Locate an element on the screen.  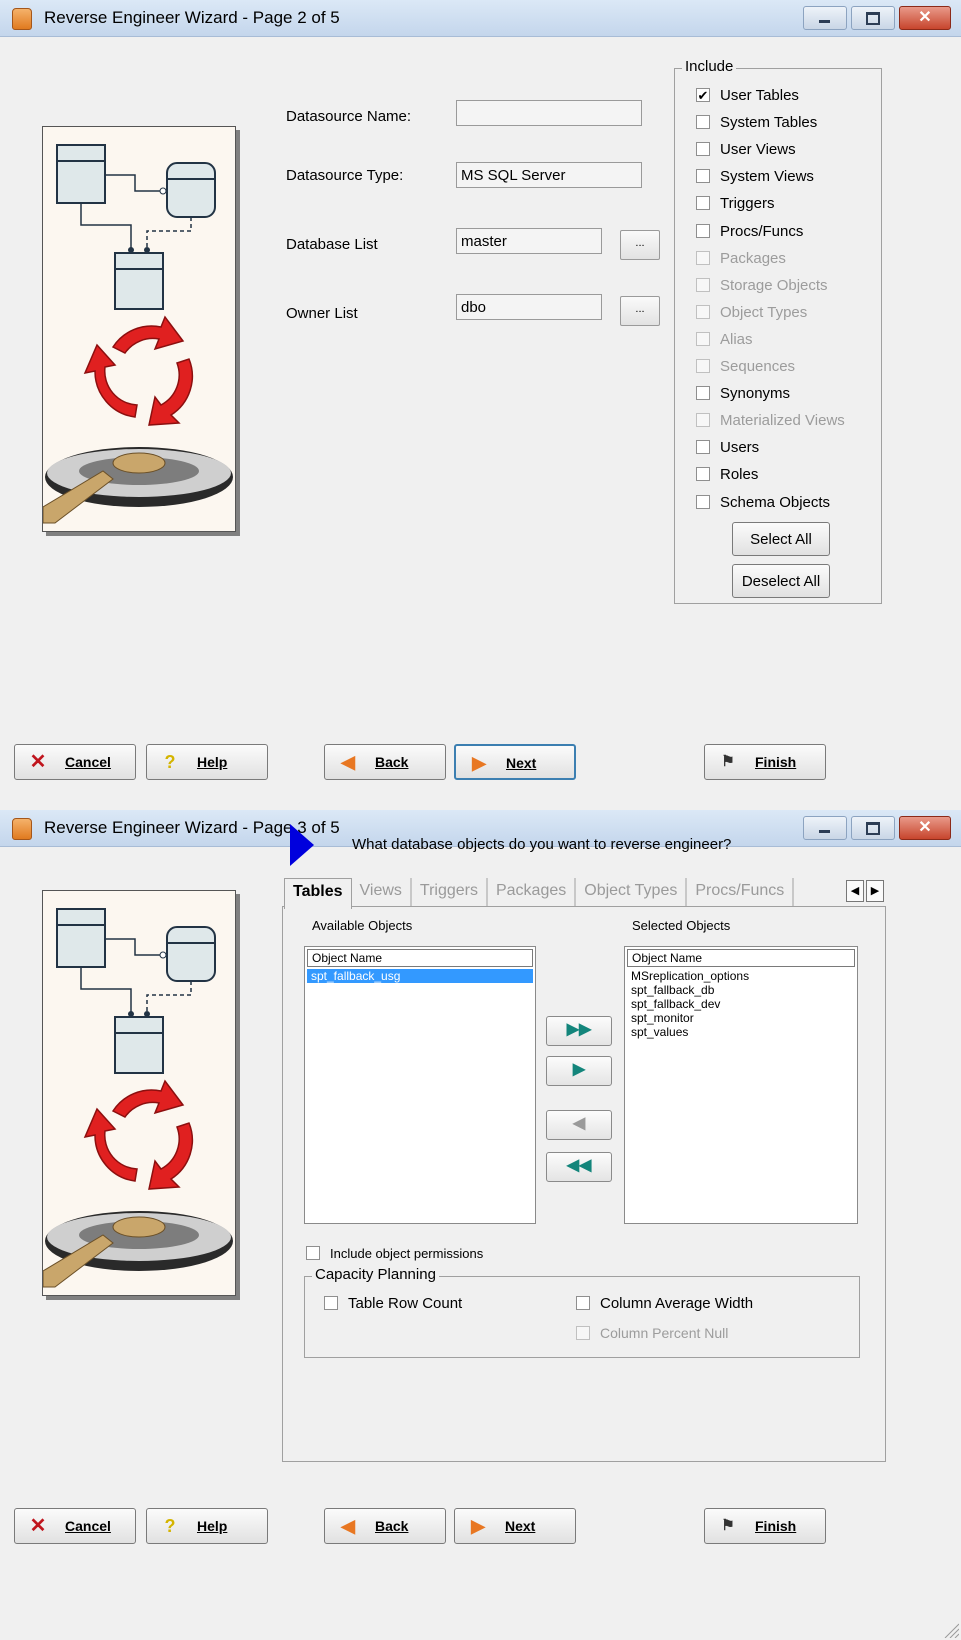
include-legend: Include is located at coordinates (709, 66).